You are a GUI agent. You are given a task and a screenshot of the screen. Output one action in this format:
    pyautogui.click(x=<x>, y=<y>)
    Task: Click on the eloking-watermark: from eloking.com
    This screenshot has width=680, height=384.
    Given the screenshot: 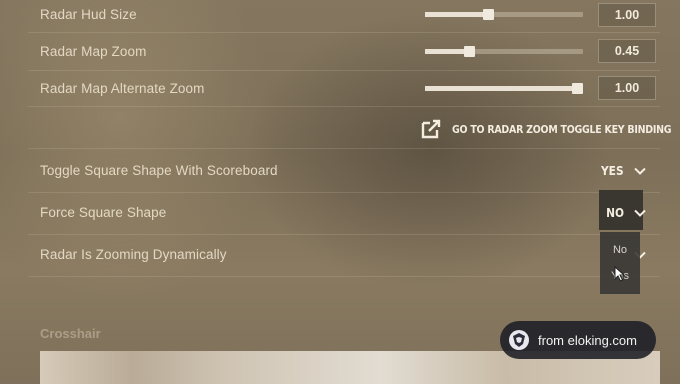 What is the action you would take?
    pyautogui.click(x=578, y=340)
    